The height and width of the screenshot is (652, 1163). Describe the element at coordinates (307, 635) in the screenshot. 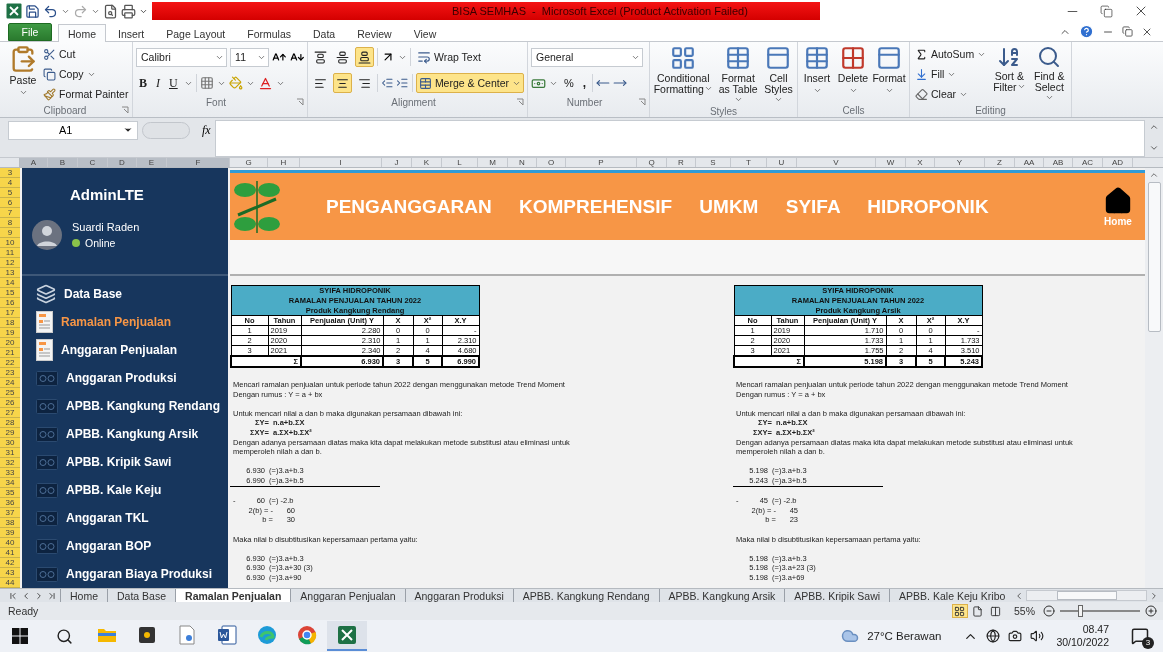

I see `ring-app-icon` at that location.